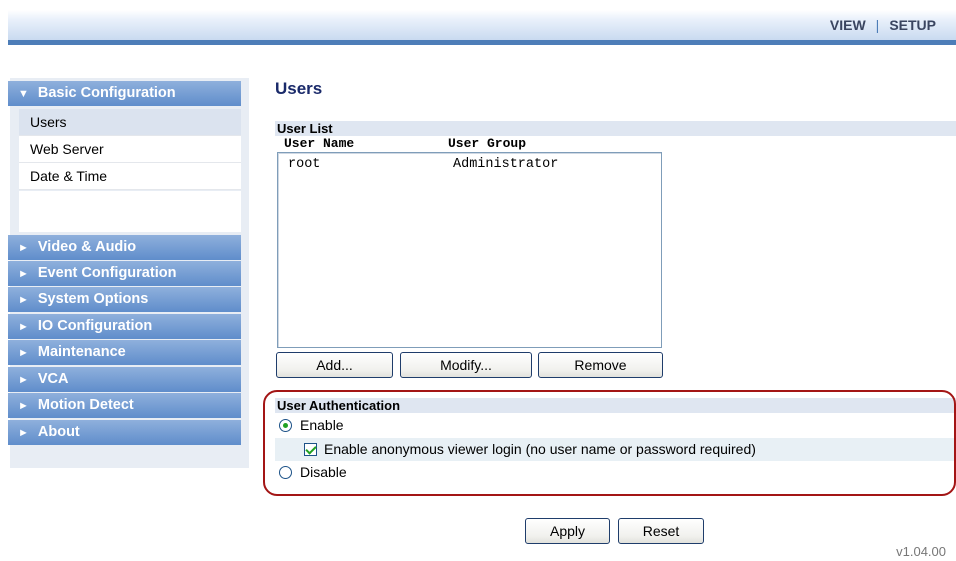 The image size is (956, 561). What do you see at coordinates (661, 531) in the screenshot?
I see `reset-button: Reset` at bounding box center [661, 531].